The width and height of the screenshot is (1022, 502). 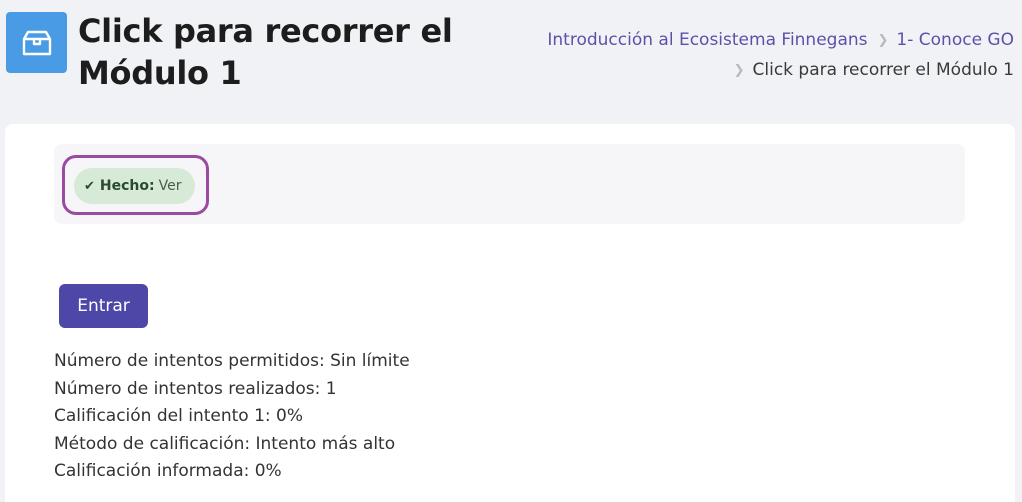 What do you see at coordinates (89, 186) in the screenshot?
I see `check-icon: ✔` at bounding box center [89, 186].